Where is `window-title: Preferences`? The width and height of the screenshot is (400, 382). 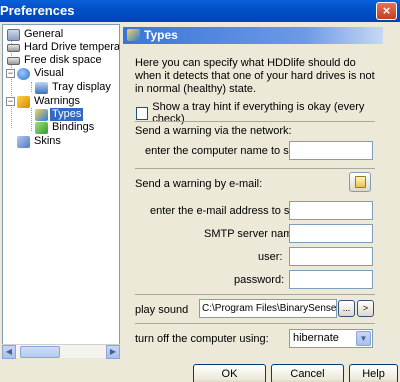
window-title: Preferences is located at coordinates (37, 10).